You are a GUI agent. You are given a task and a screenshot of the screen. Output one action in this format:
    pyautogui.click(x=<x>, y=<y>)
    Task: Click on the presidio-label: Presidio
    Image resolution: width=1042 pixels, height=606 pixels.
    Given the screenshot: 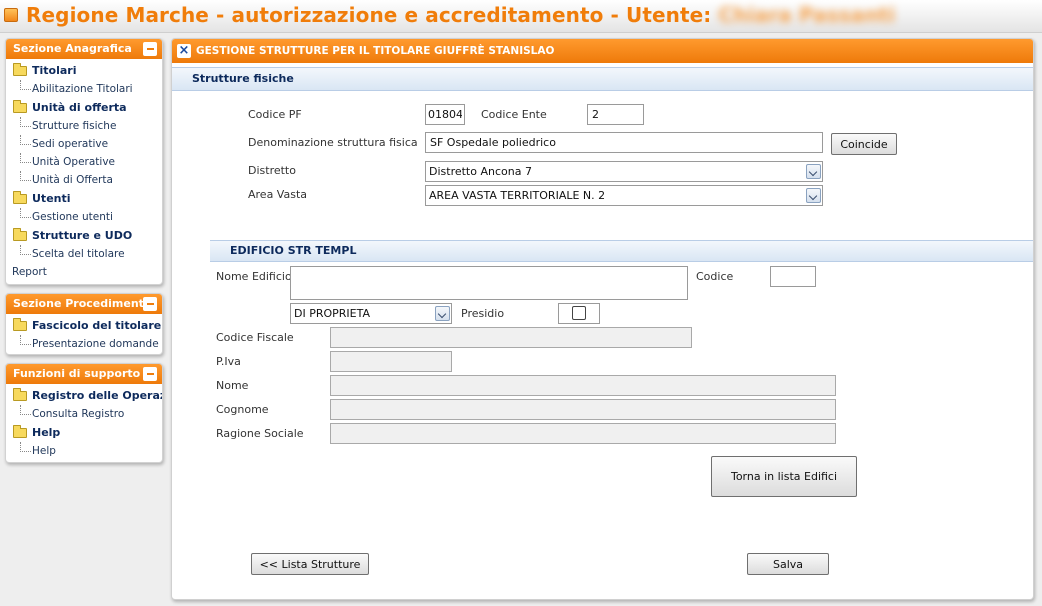 What is the action you would take?
    pyautogui.click(x=483, y=313)
    